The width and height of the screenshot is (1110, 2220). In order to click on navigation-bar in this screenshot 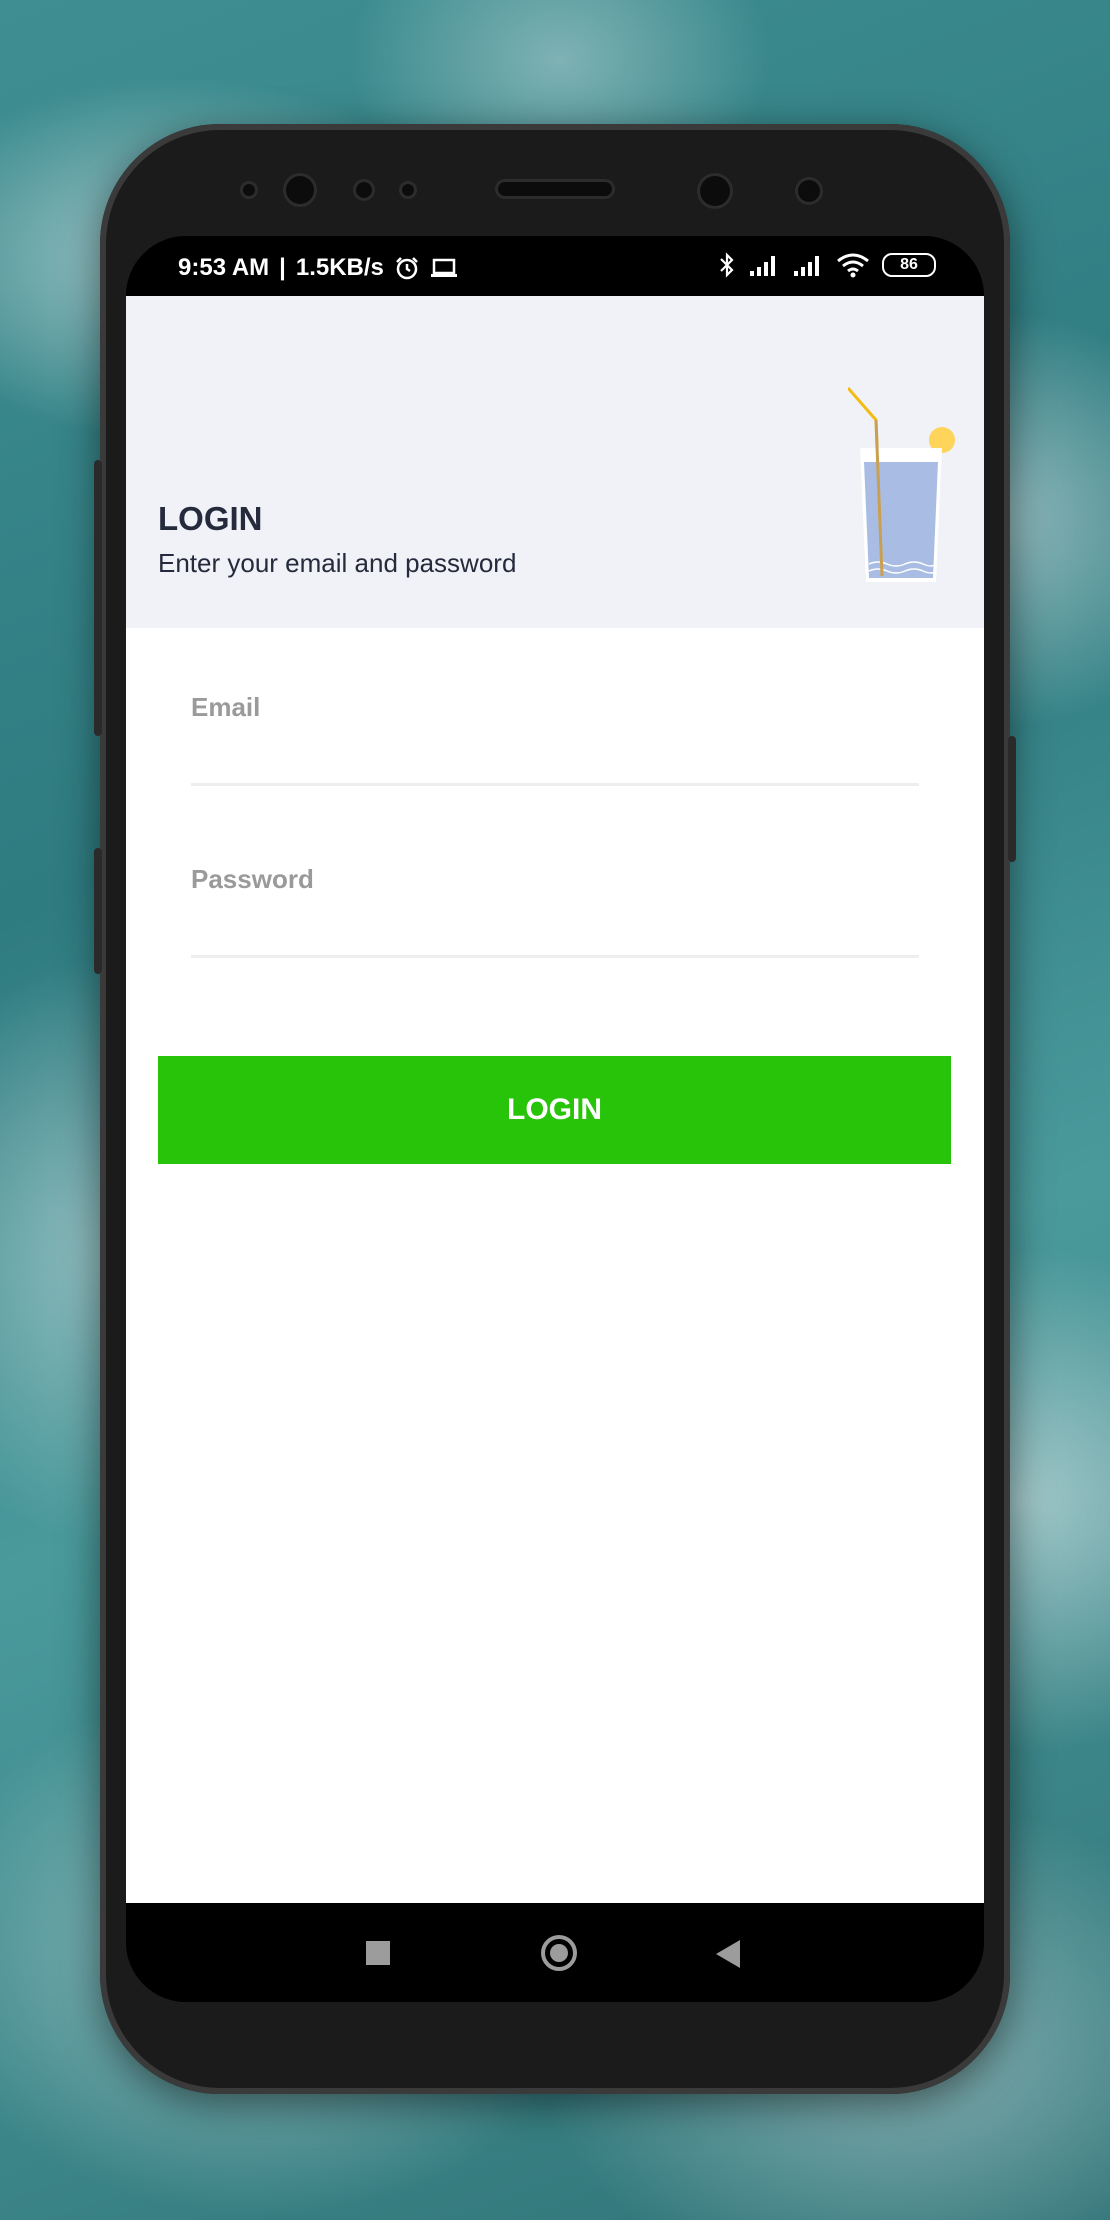, I will do `click(555, 1952)`.